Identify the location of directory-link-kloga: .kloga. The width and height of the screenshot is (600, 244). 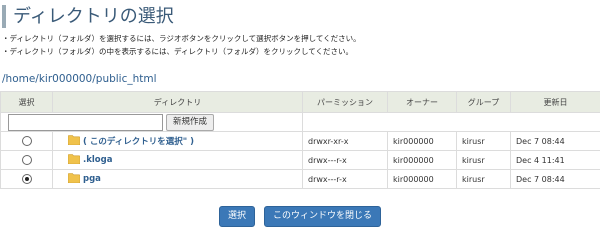
(97, 160).